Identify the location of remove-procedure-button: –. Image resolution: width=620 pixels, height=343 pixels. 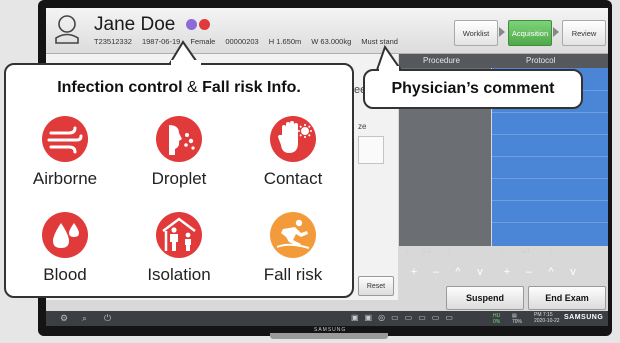
(436, 272).